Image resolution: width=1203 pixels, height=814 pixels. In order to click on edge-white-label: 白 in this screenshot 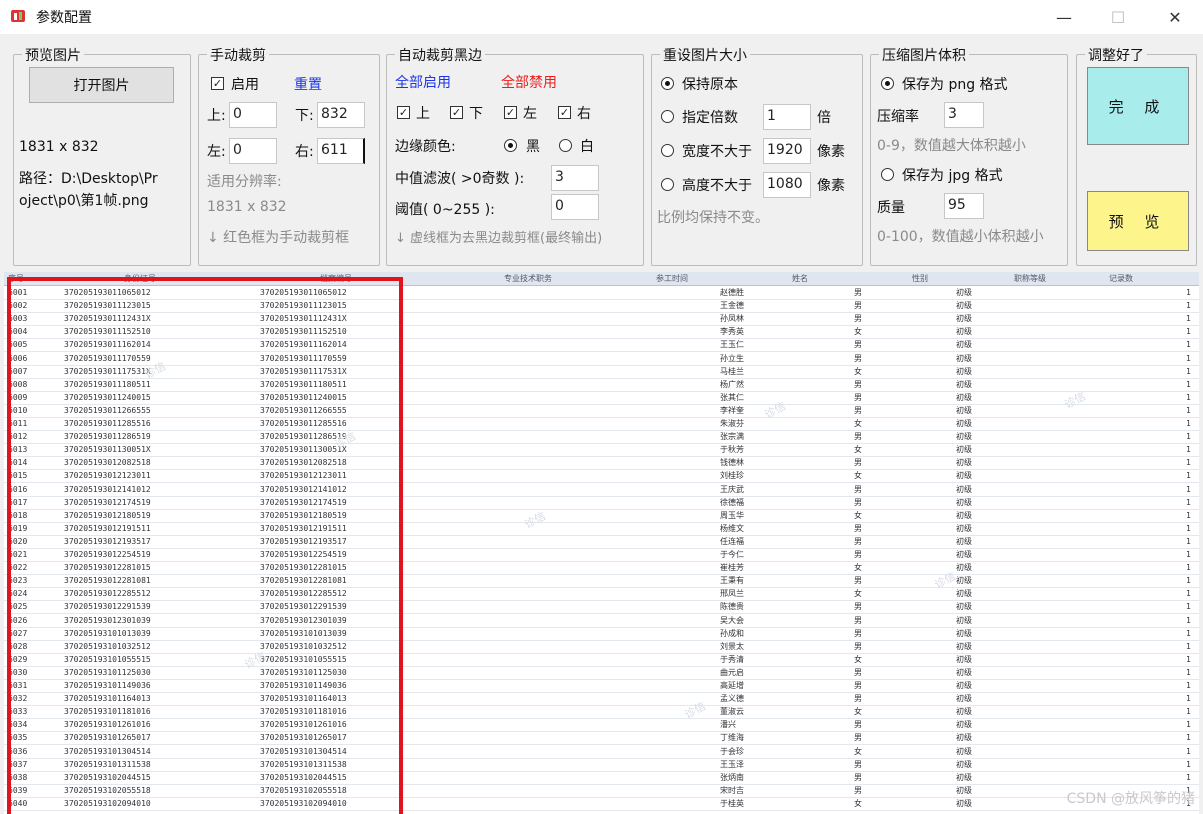, I will do `click(587, 147)`.